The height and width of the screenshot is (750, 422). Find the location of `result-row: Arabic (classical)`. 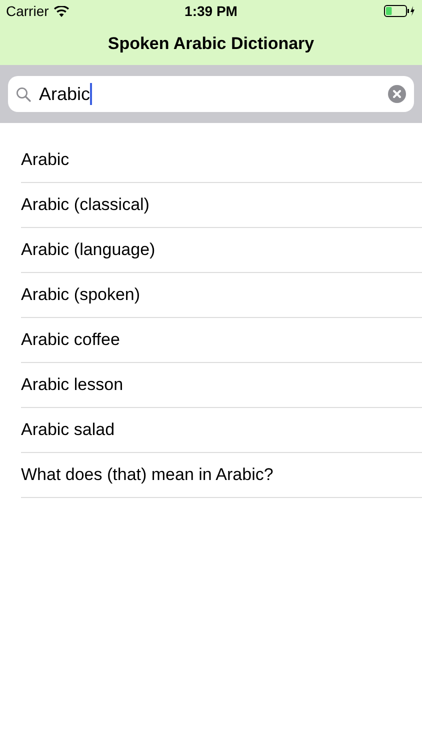

result-row: Arabic (classical) is located at coordinates (221, 205).